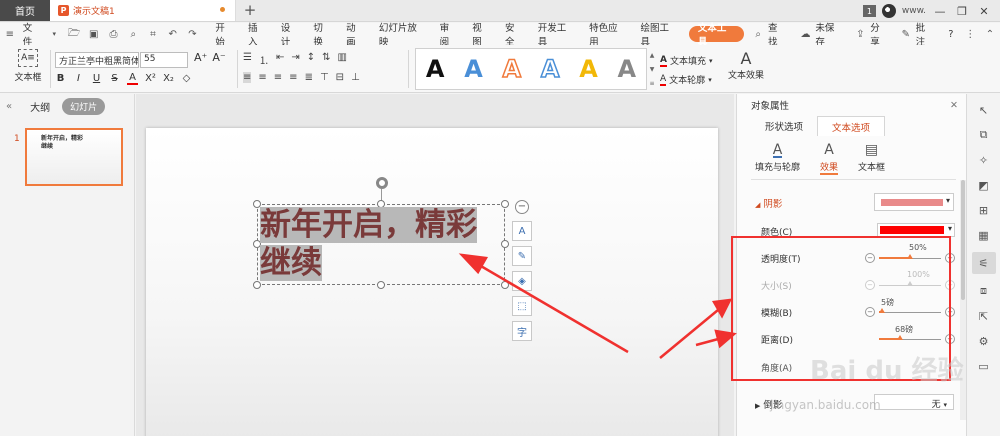 The width and height of the screenshot is (1000, 436). What do you see at coordinates (784, 126) in the screenshot?
I see `tab-shape-options: 形状选项` at bounding box center [784, 126].